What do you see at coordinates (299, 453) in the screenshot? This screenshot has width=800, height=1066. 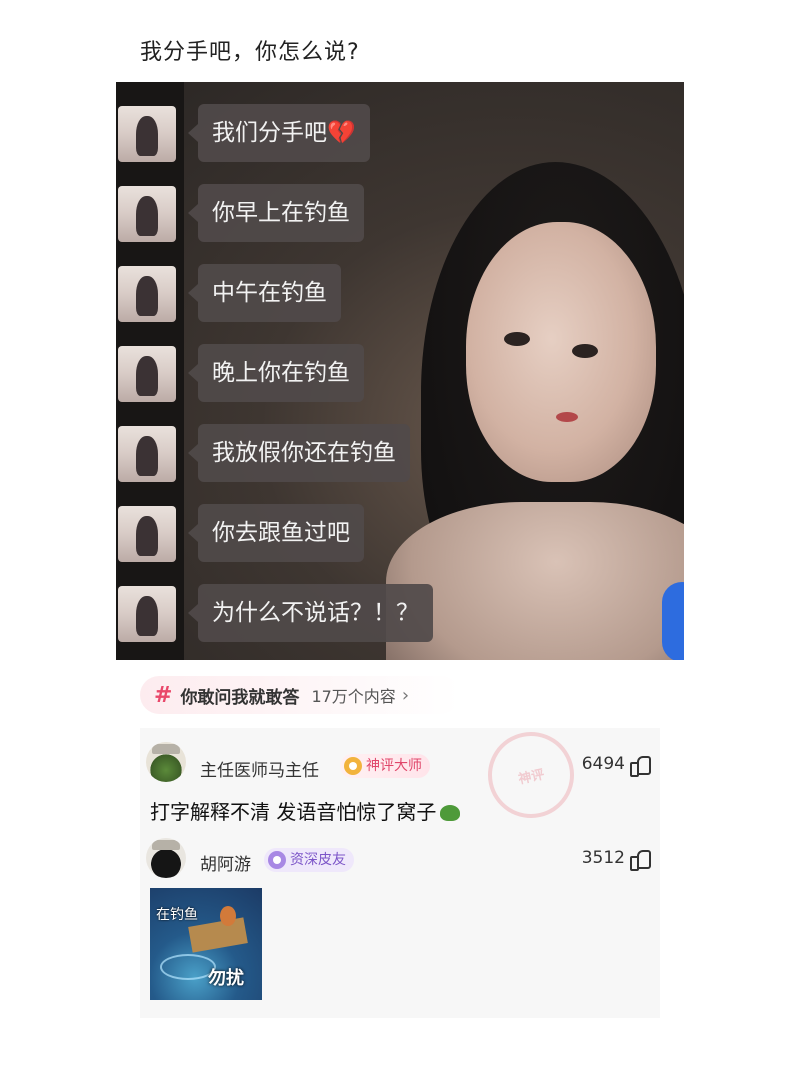 I see `chat-bubble: 我放假你还在钓鱼` at bounding box center [299, 453].